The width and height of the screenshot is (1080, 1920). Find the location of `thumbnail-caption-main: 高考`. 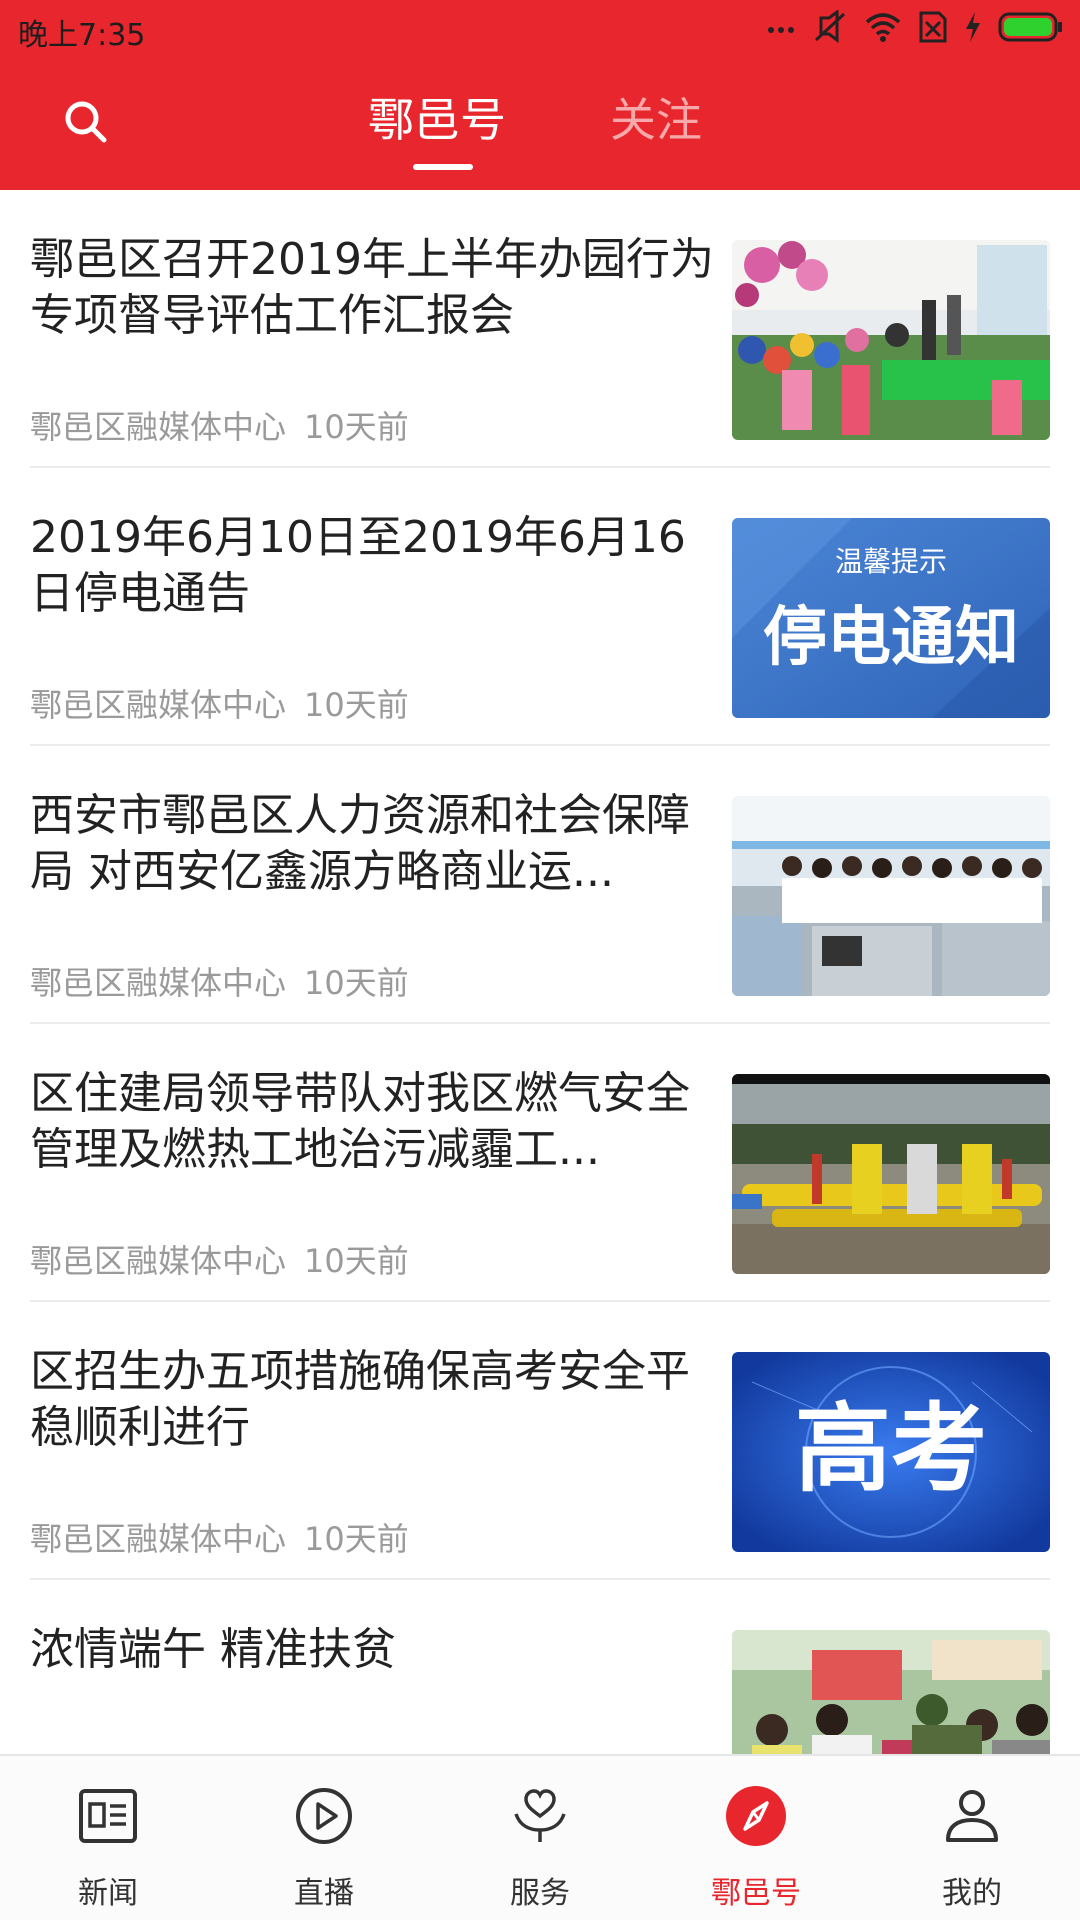

thumbnail-caption-main: 高考 is located at coordinates (891, 1449).